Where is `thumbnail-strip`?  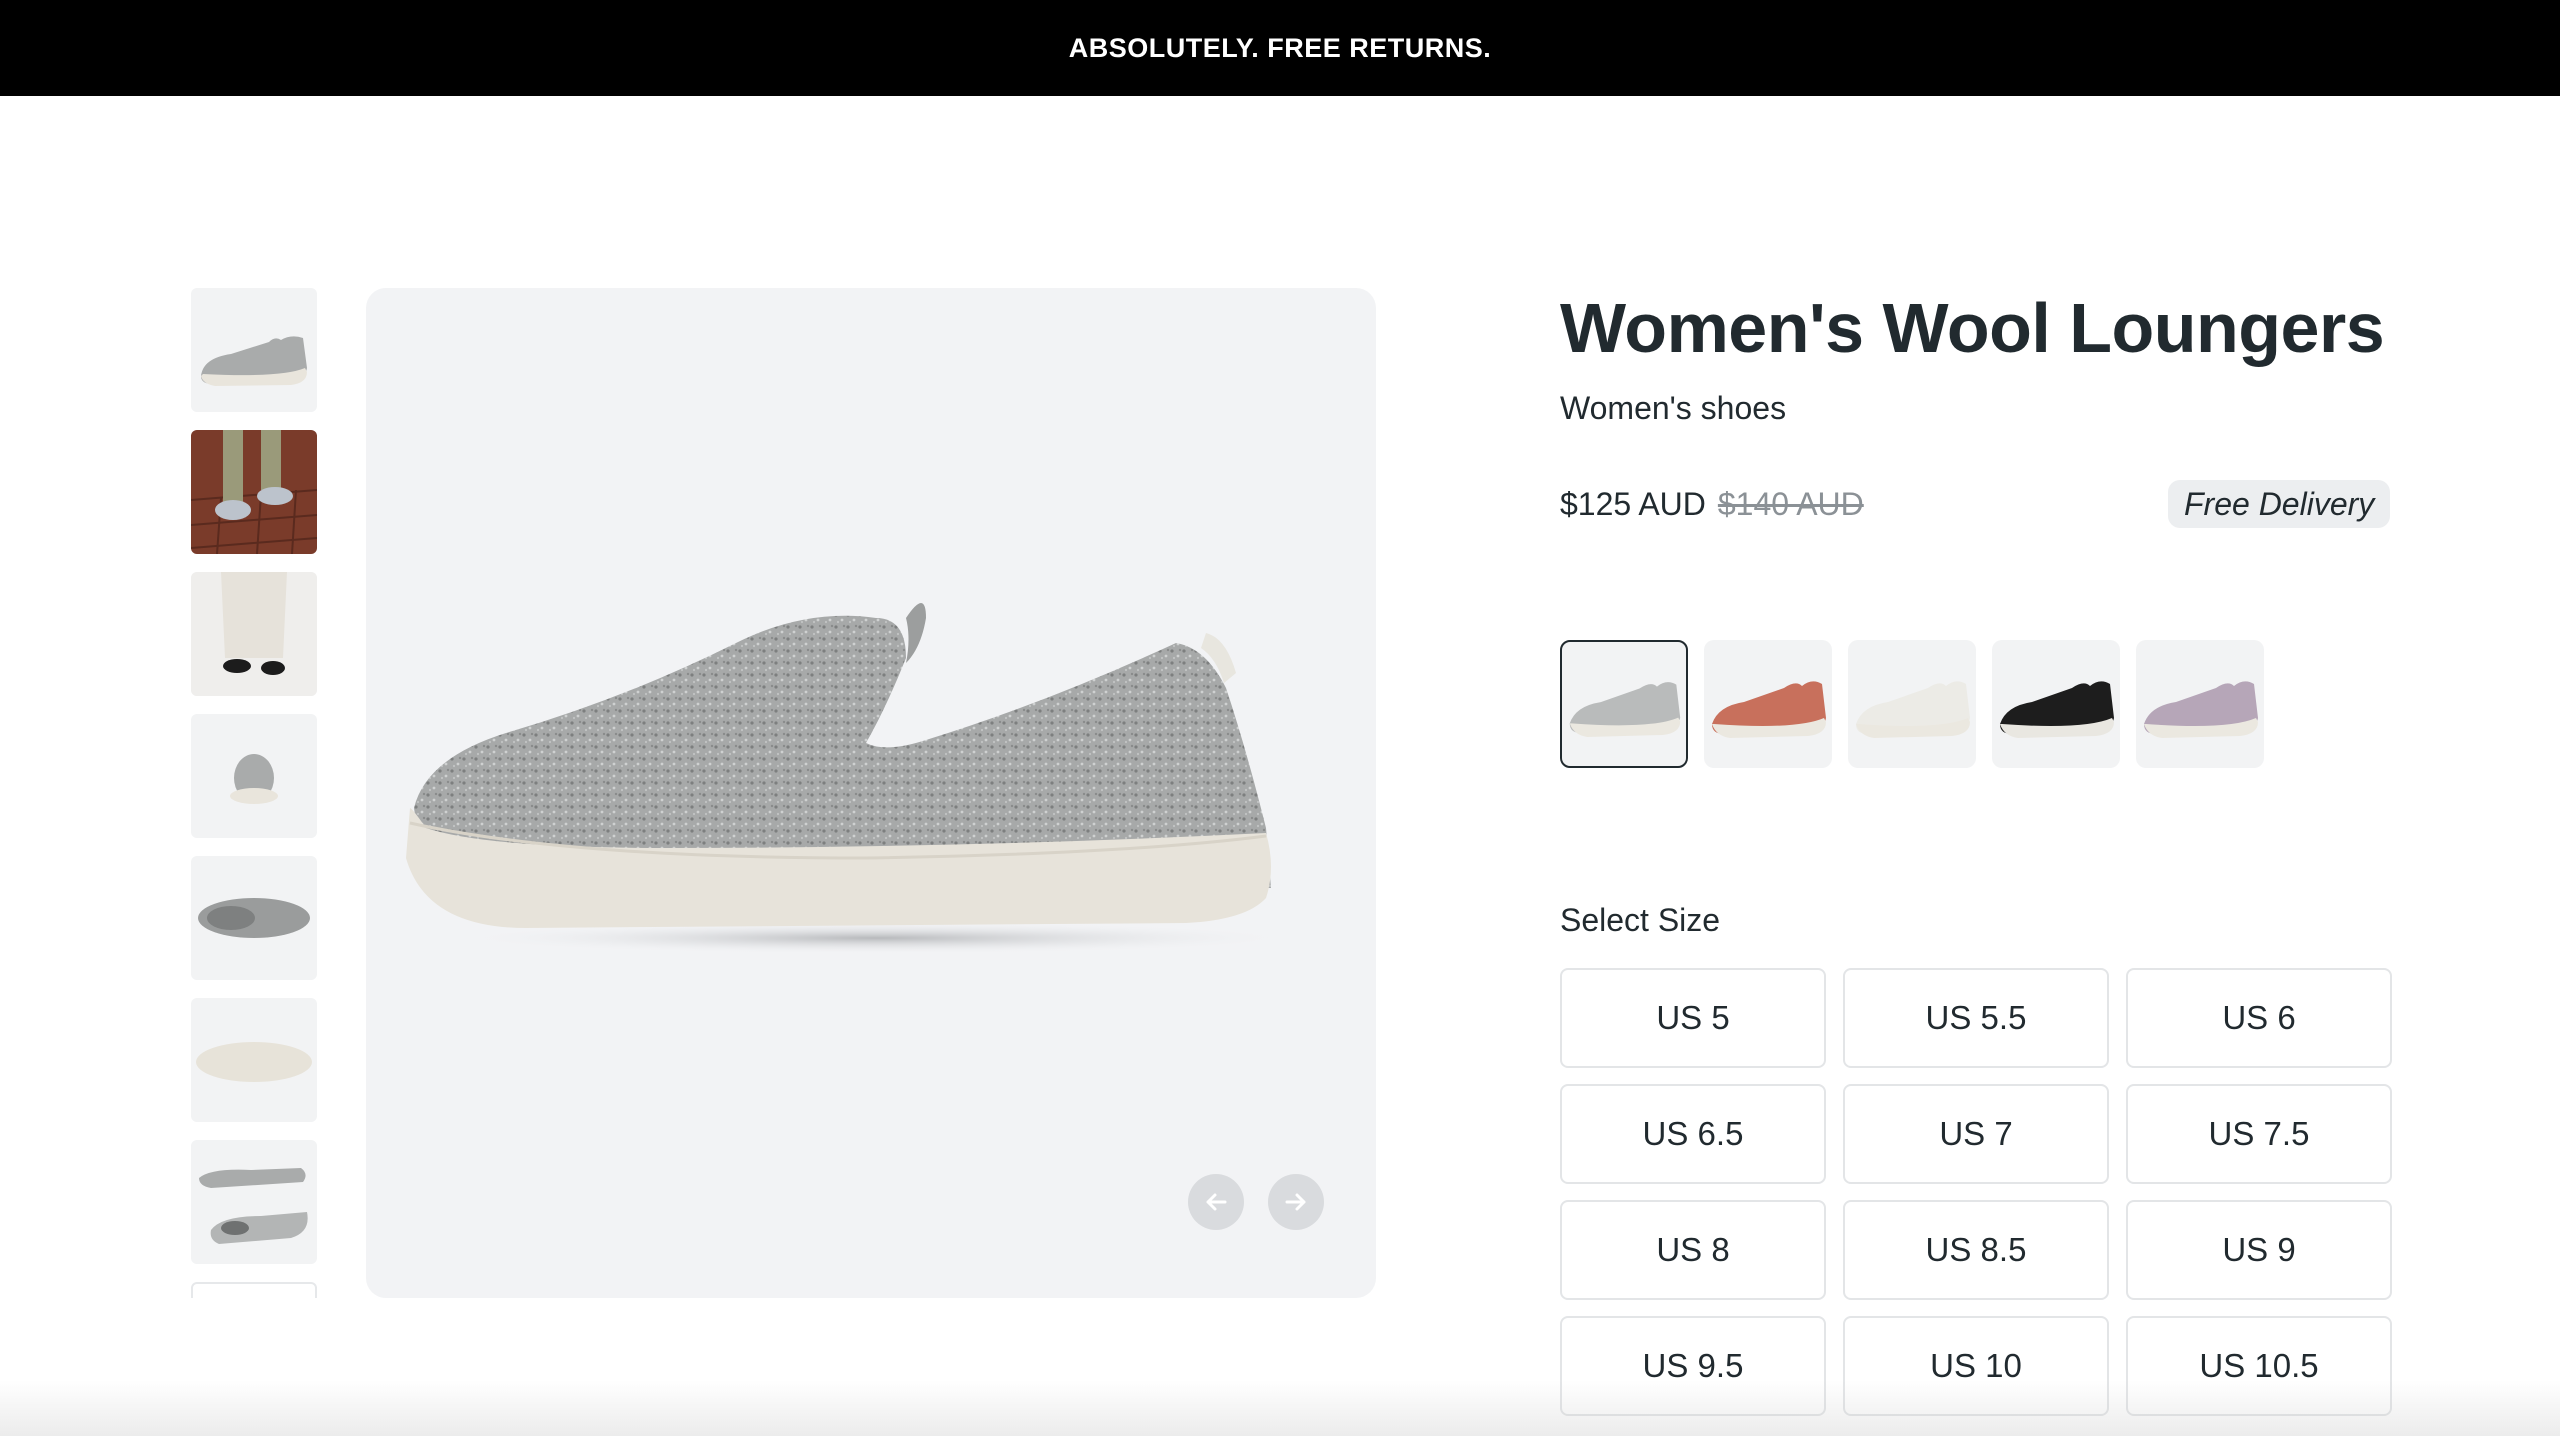
thumbnail-strip is located at coordinates (254, 793).